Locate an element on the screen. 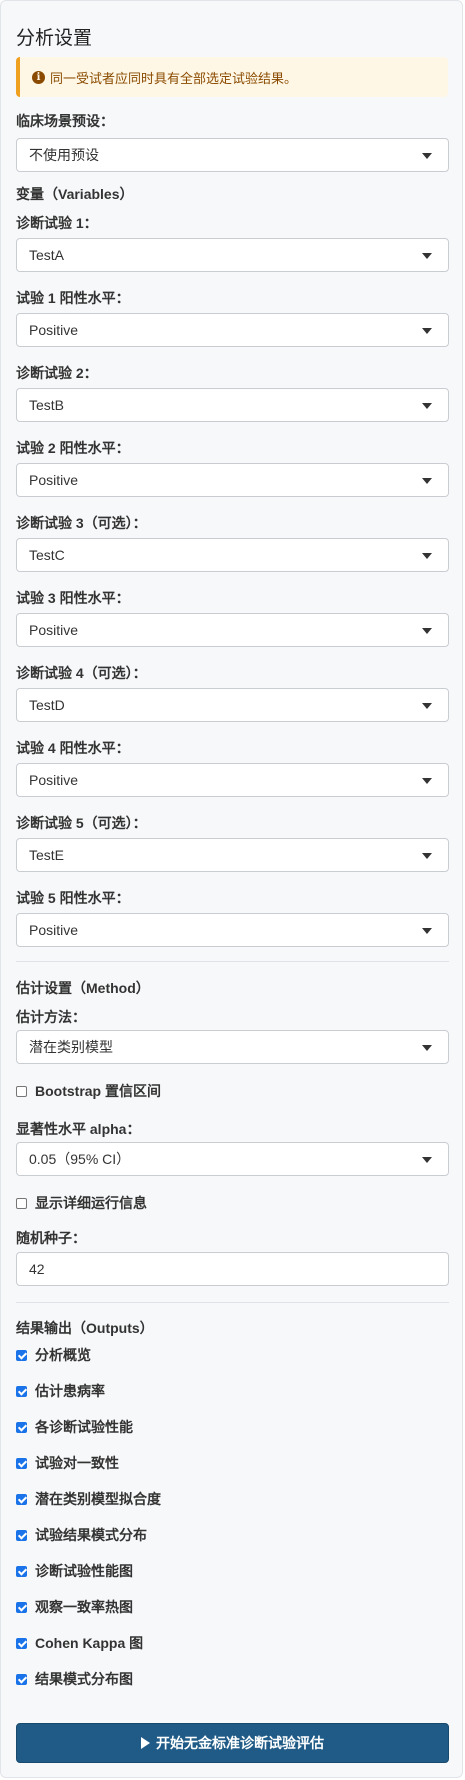 The image size is (465, 1780). test3-label: 诊断试验 3（可选）： is located at coordinates (81, 523).